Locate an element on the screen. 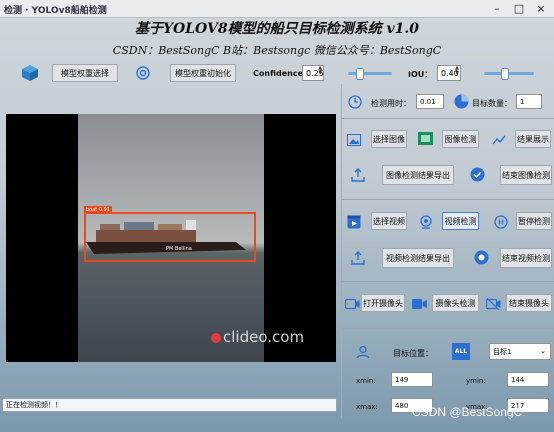  target-select: 目标1 ⌄ is located at coordinates (520, 351).